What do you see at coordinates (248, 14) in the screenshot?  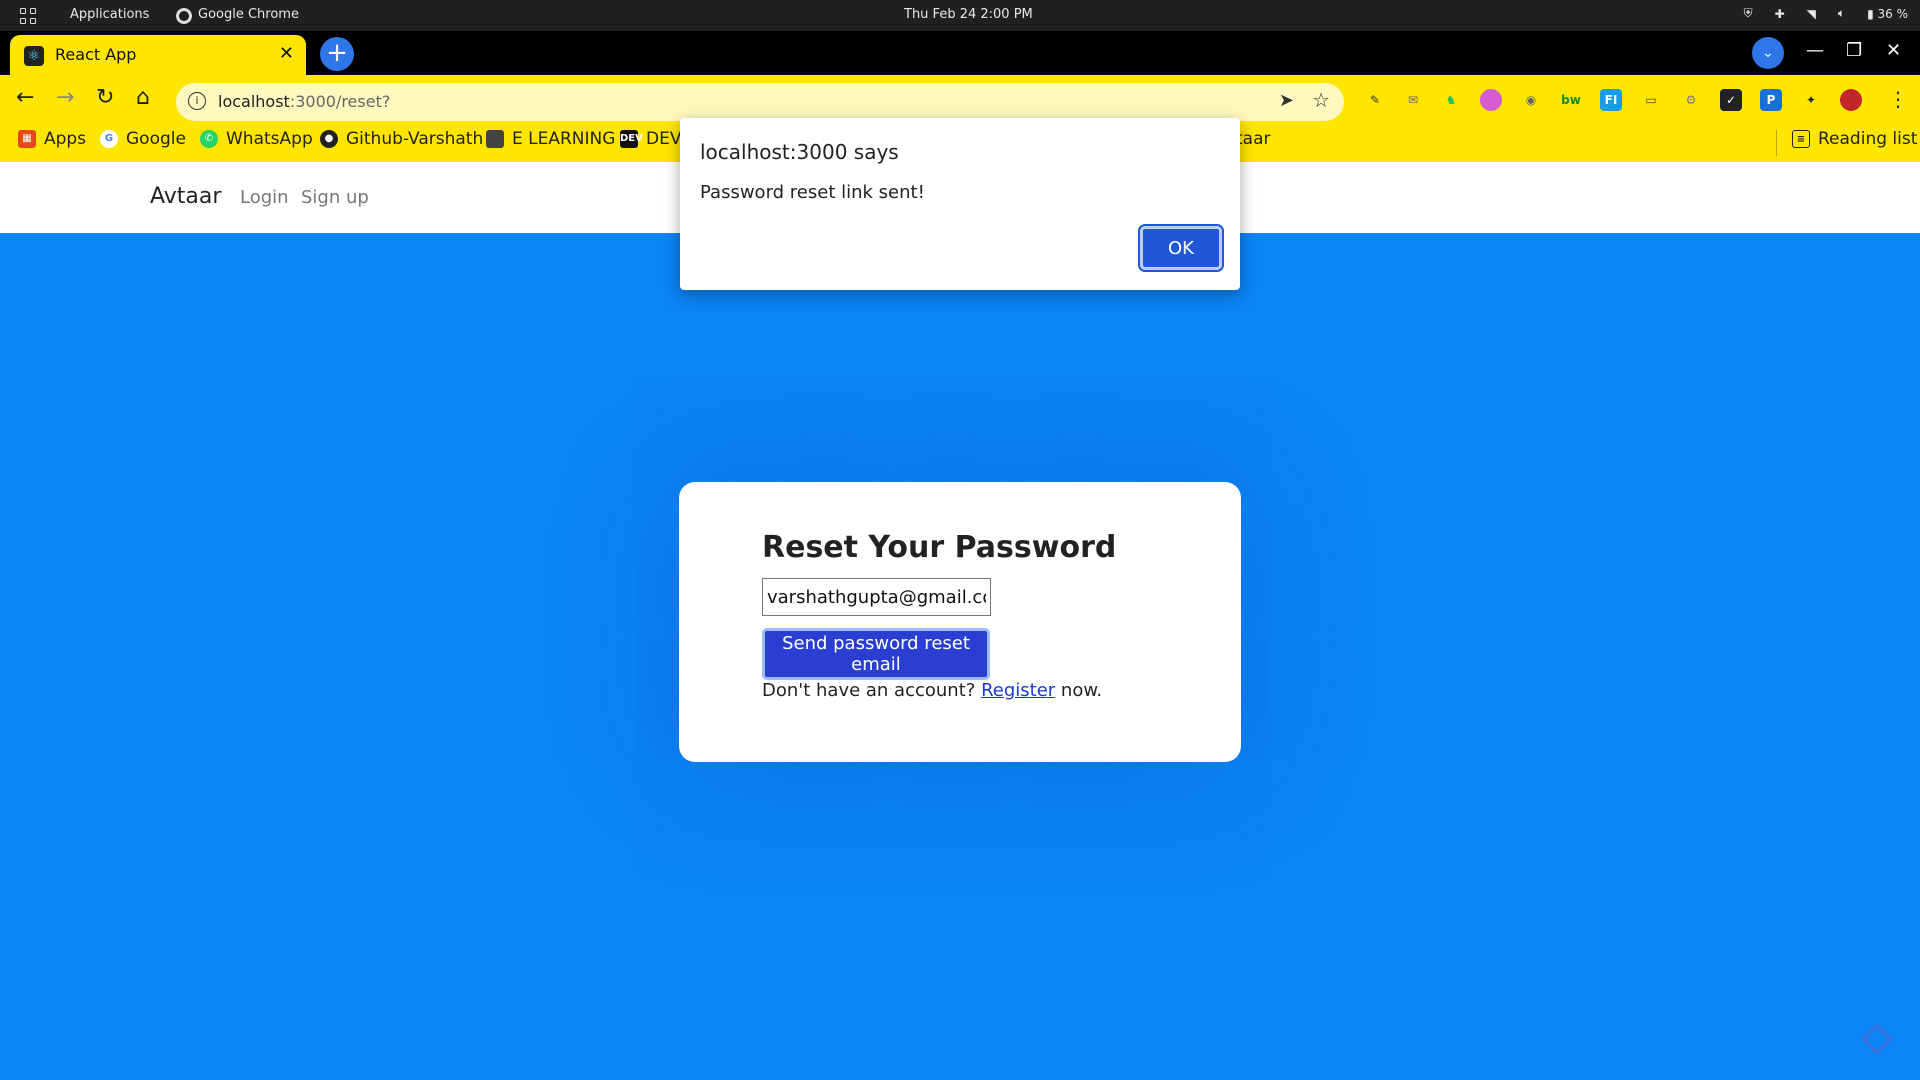 I see `active-app-label: Google Chrome` at bounding box center [248, 14].